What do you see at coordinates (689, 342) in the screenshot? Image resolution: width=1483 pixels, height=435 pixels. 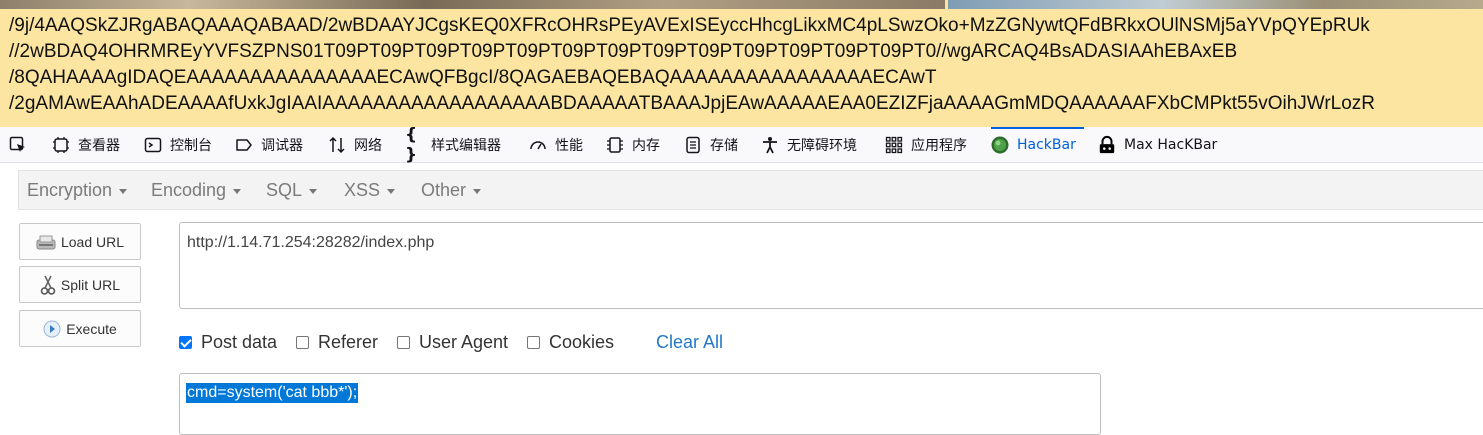 I see `clear-all-link: Clear All` at bounding box center [689, 342].